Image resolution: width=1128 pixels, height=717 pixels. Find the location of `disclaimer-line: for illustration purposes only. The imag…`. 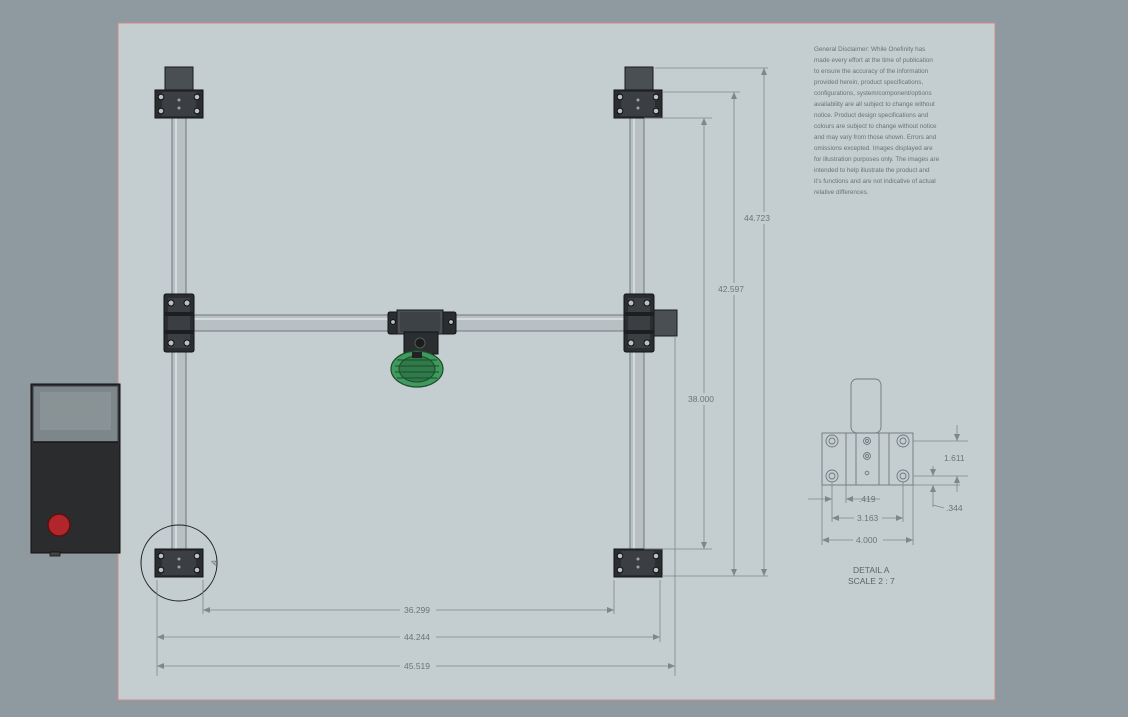

disclaimer-line: for illustration purposes only. The imag… is located at coordinates (877, 159).